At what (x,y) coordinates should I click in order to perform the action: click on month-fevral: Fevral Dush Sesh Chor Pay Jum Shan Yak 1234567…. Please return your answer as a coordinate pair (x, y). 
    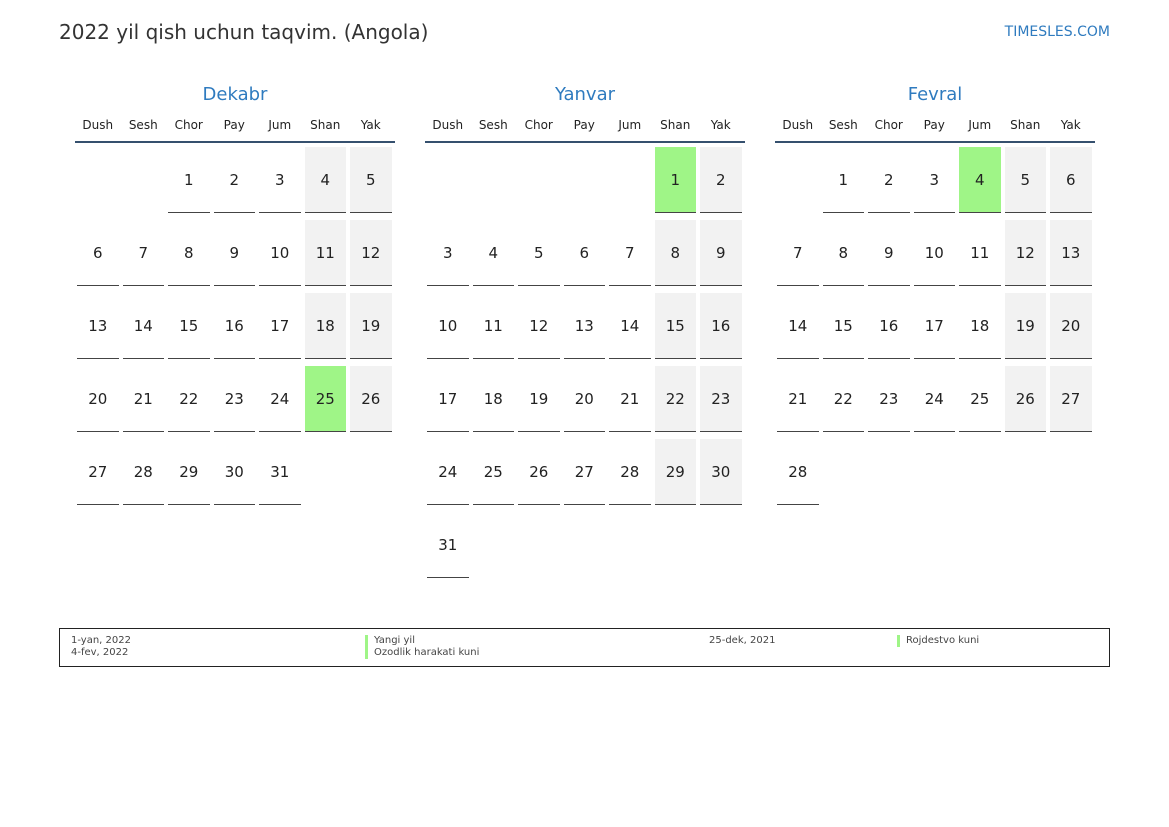
    Looking at the image, I should click on (935, 297).